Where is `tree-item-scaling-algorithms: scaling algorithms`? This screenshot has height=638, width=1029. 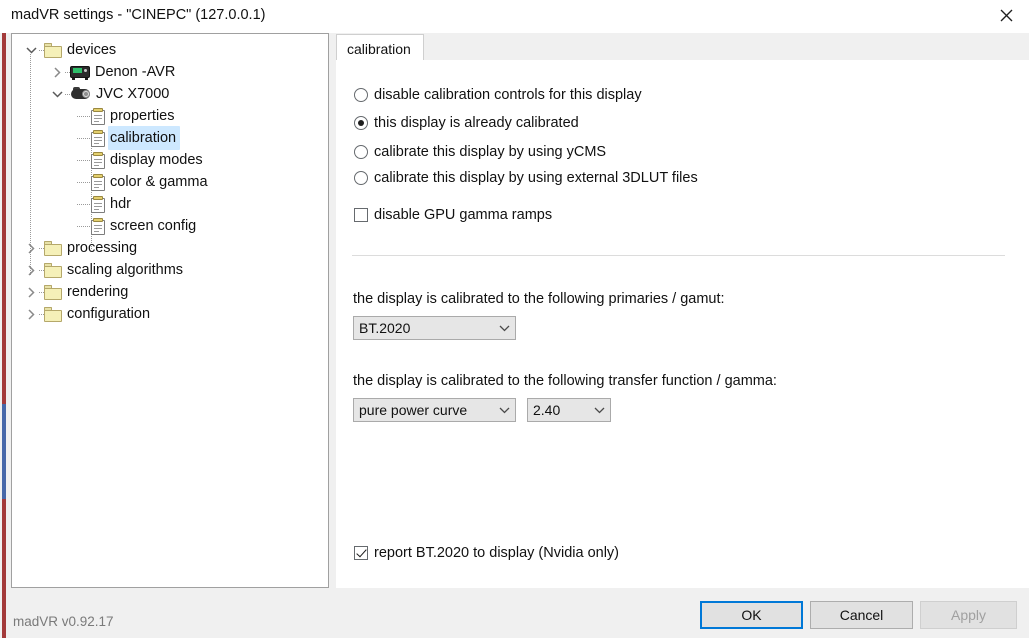
tree-item-scaling-algorithms: scaling algorithms is located at coordinates (170, 270).